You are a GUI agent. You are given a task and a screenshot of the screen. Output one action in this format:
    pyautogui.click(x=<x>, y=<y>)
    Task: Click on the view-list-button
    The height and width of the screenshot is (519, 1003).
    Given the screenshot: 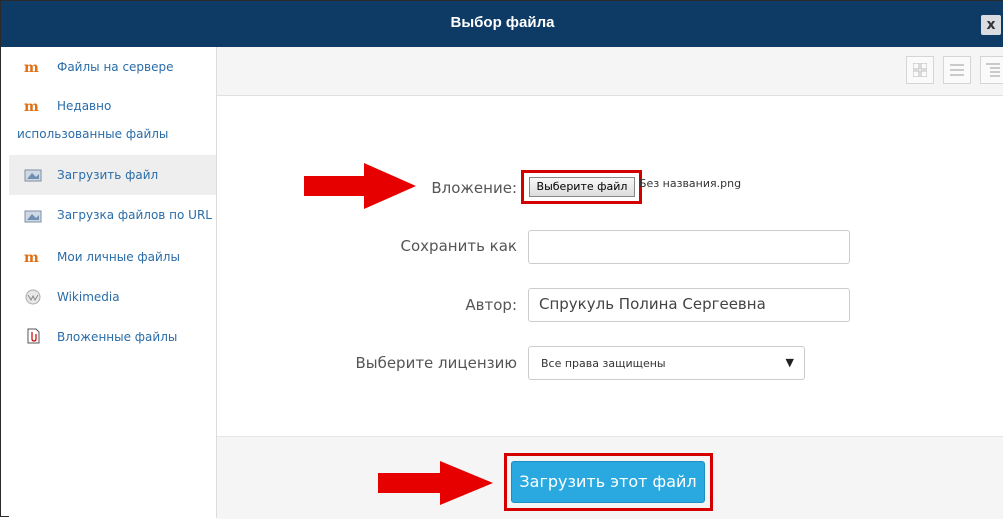 What is the action you would take?
    pyautogui.click(x=957, y=70)
    